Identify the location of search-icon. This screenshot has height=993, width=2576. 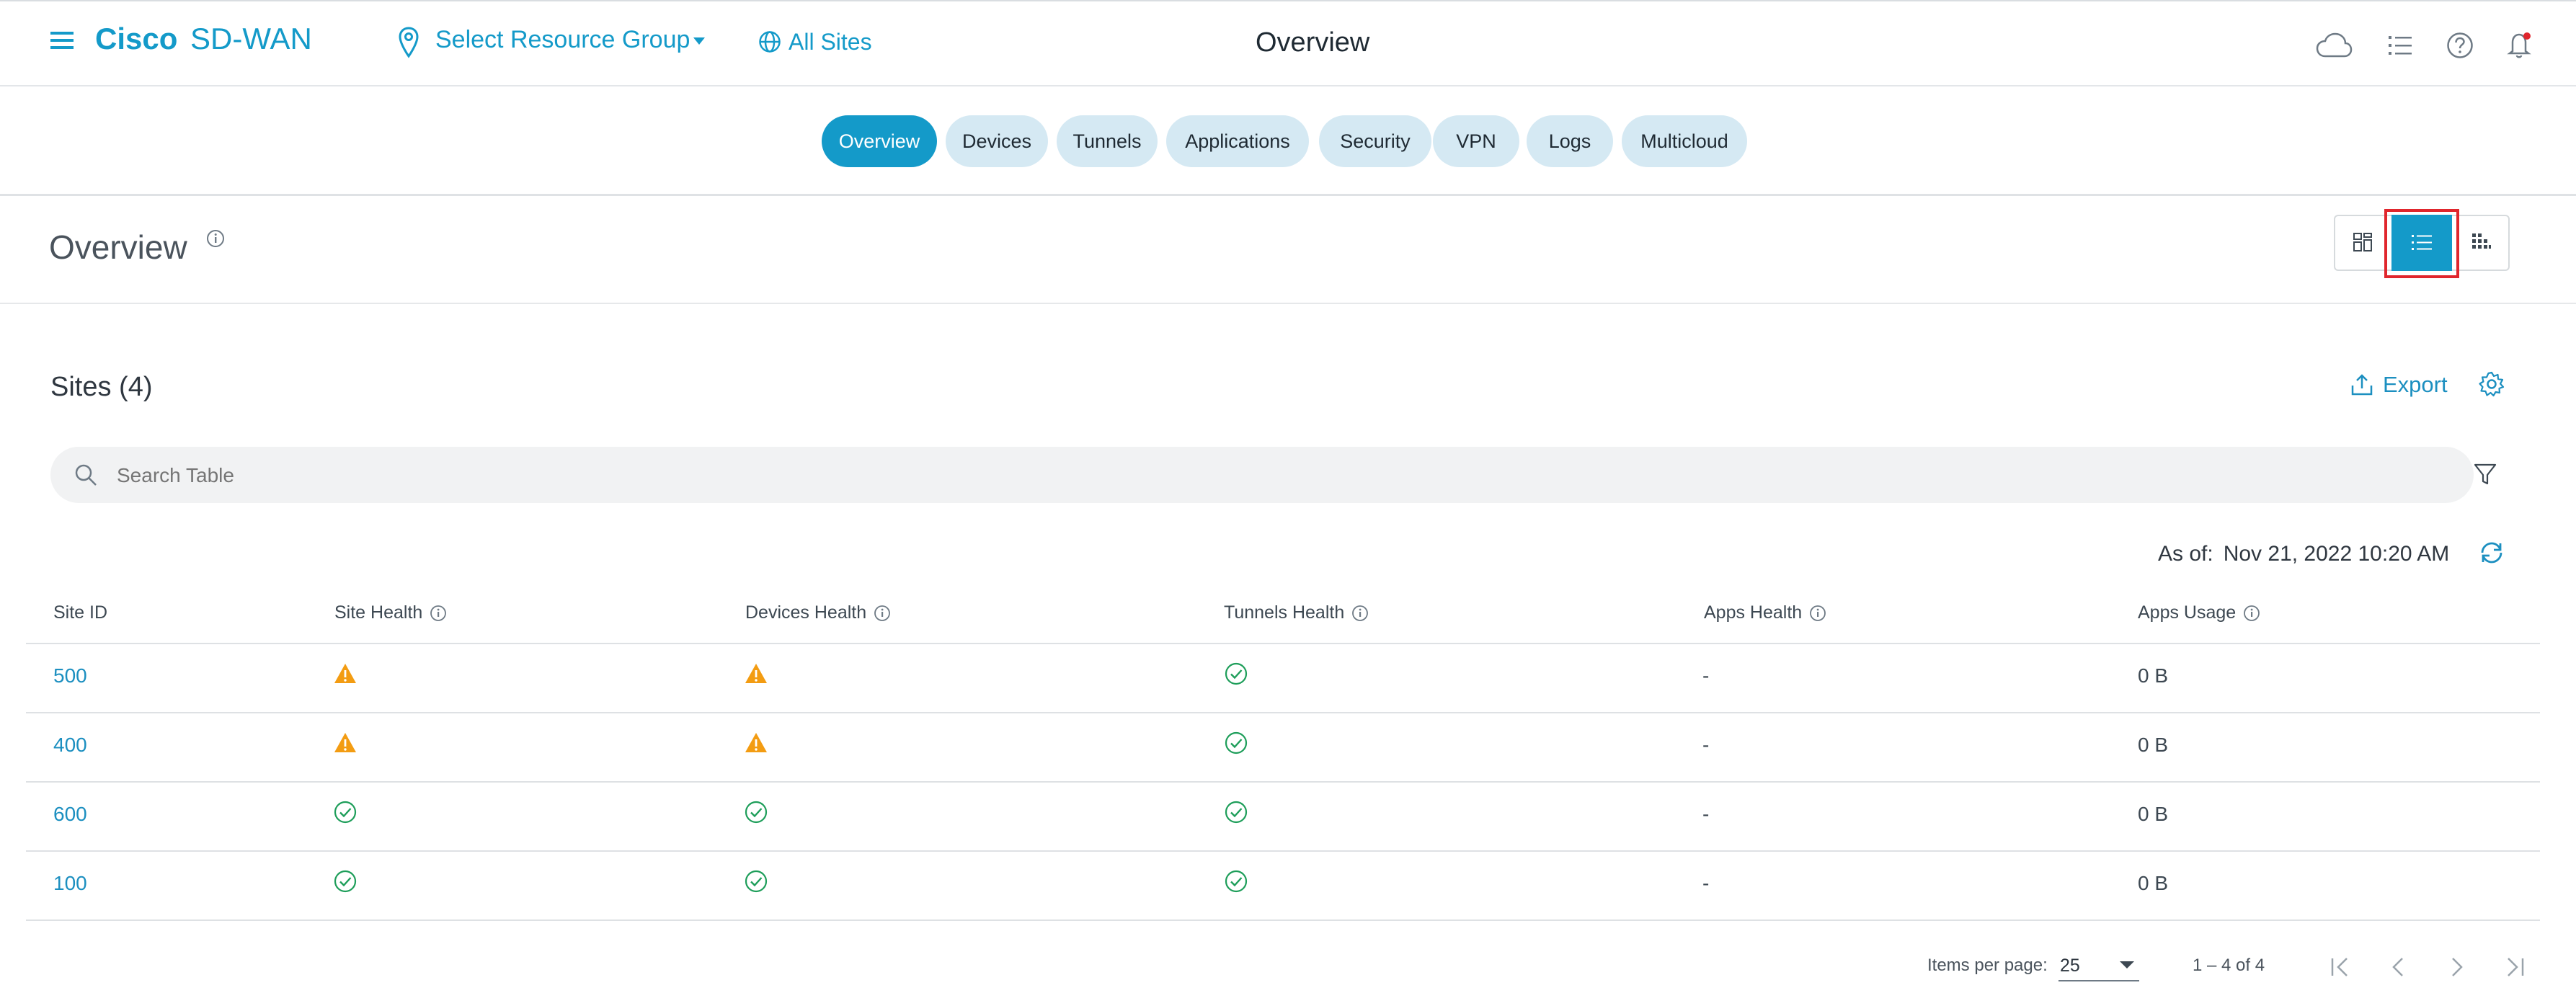
(86, 475).